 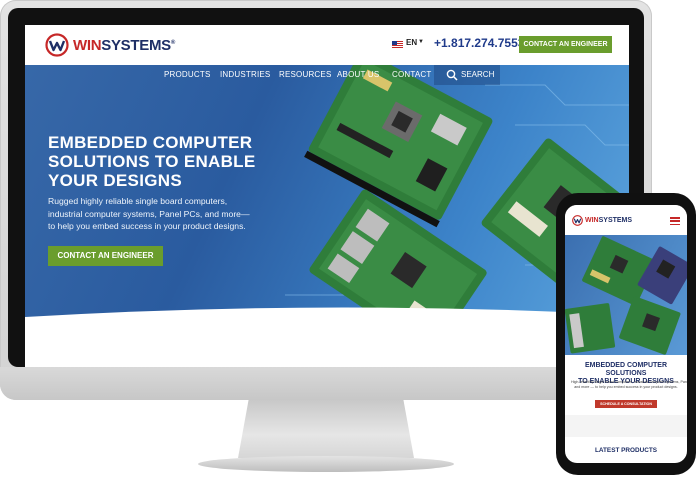 I want to click on latest-products-heading: LATEST PRODUCTS, so click(x=625, y=450).